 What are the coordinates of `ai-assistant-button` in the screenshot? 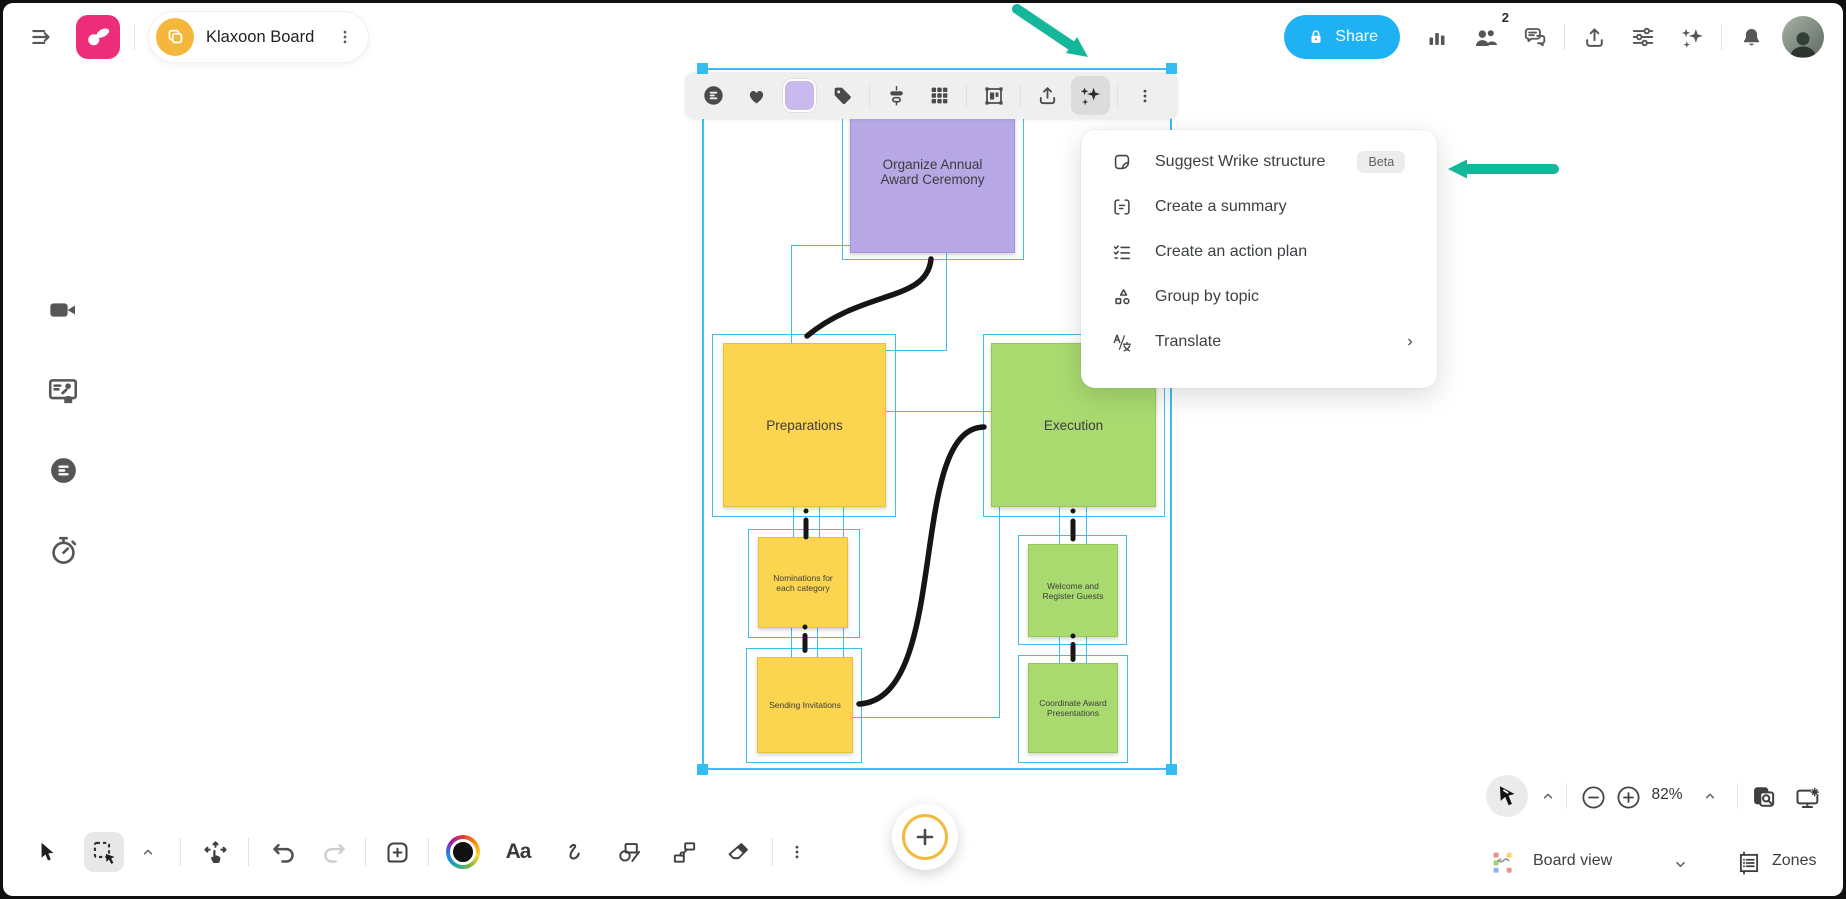 It's located at (1692, 37).